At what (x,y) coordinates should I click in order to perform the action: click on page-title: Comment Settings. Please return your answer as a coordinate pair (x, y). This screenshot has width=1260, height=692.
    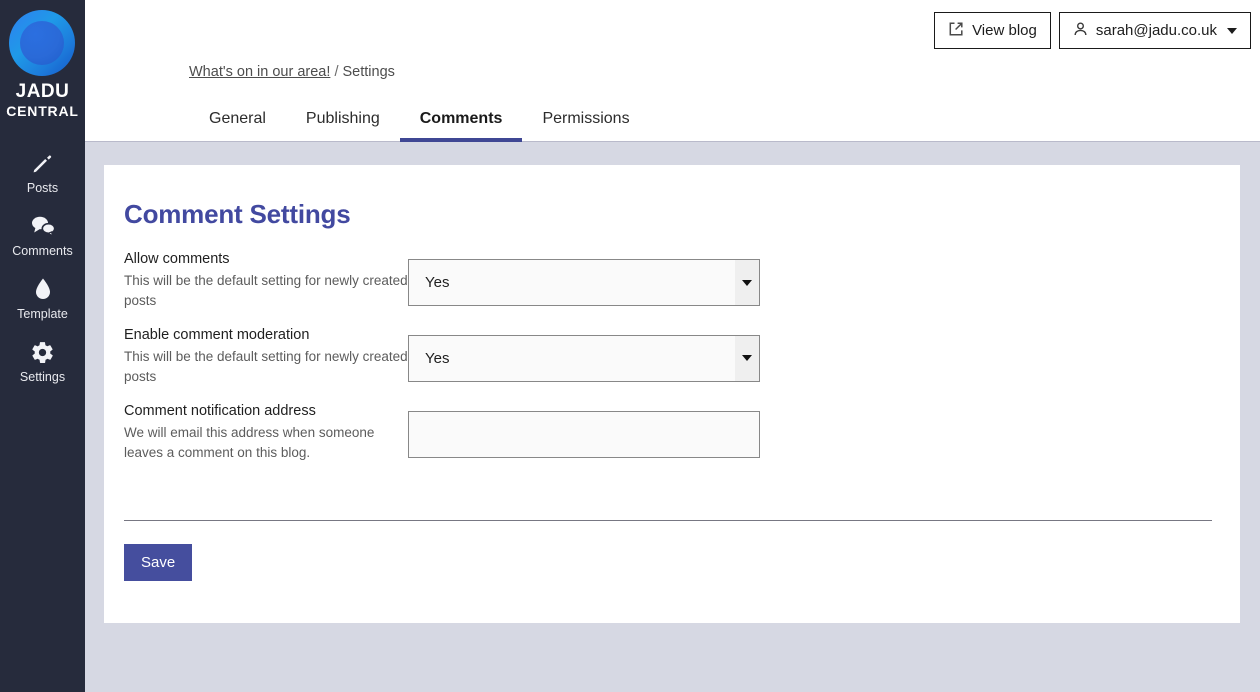
    Looking at the image, I should click on (237, 214).